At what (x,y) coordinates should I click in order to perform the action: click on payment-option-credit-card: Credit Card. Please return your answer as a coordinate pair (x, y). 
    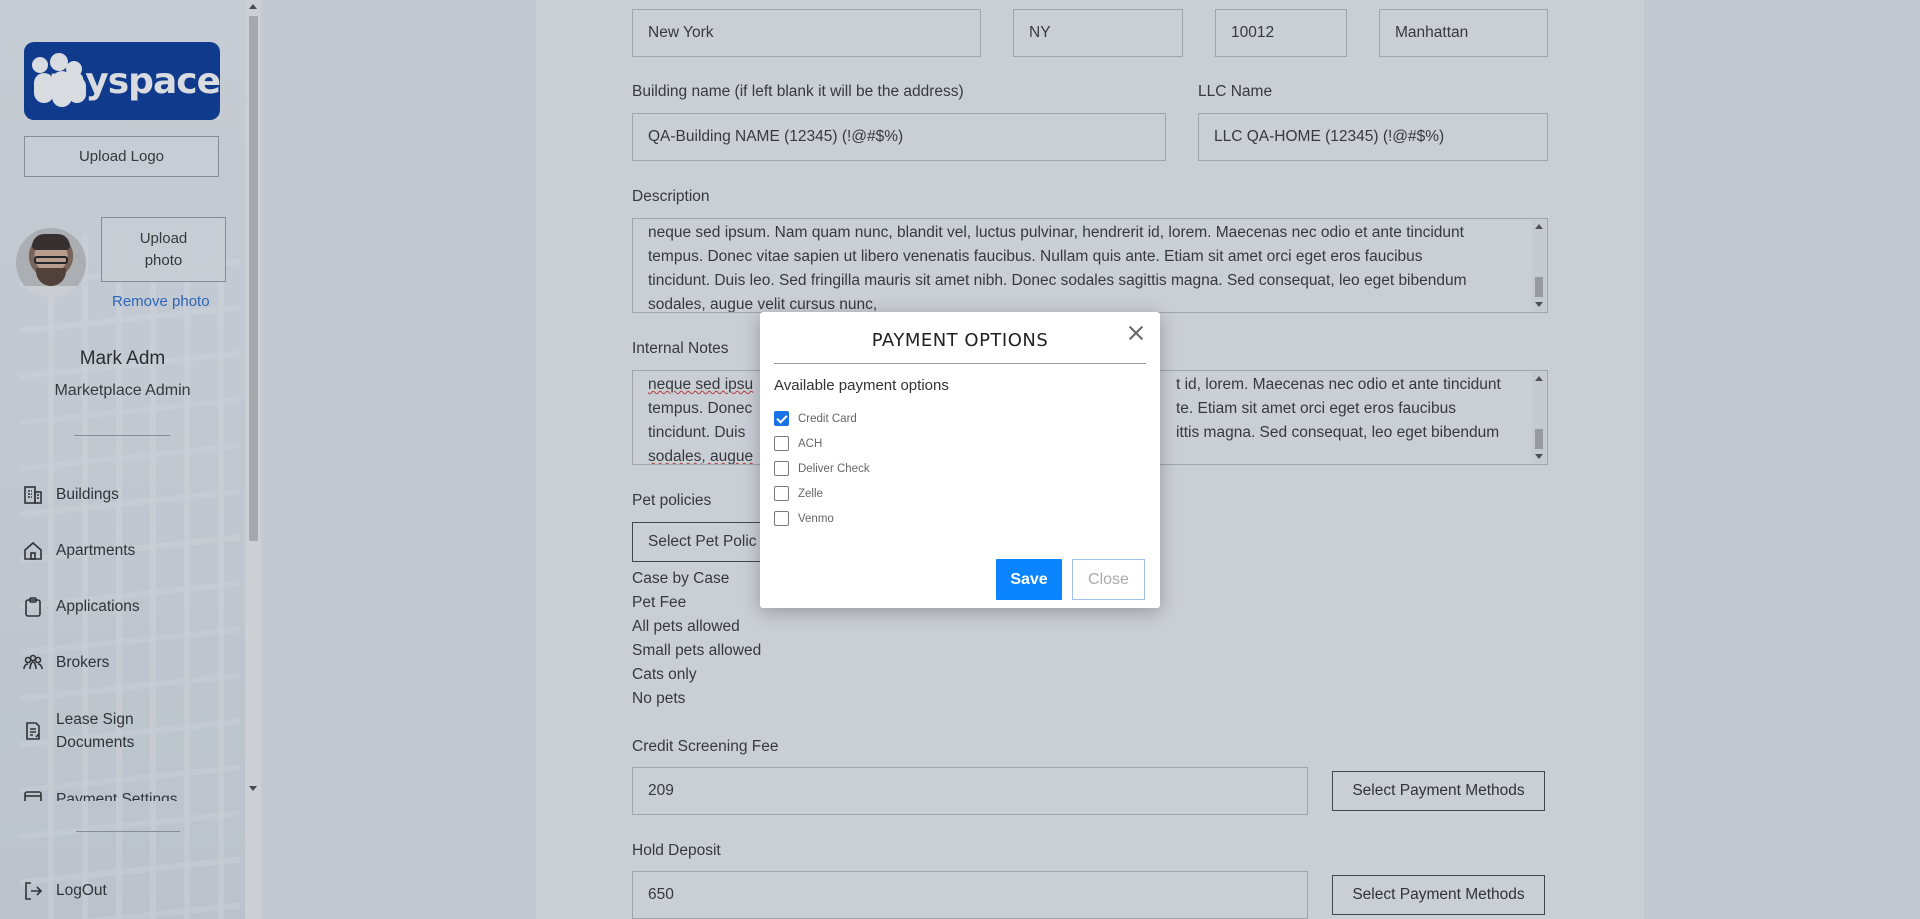
    Looking at the image, I should click on (815, 418).